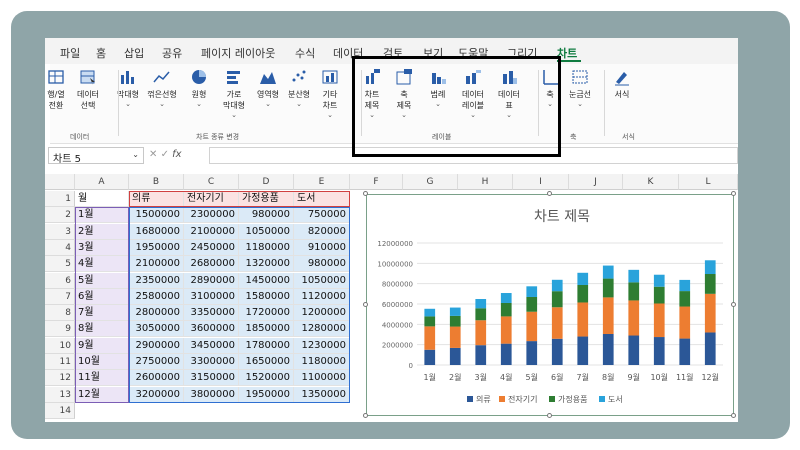  Describe the element at coordinates (102, 215) in the screenshot. I see `cell: 1월` at that location.